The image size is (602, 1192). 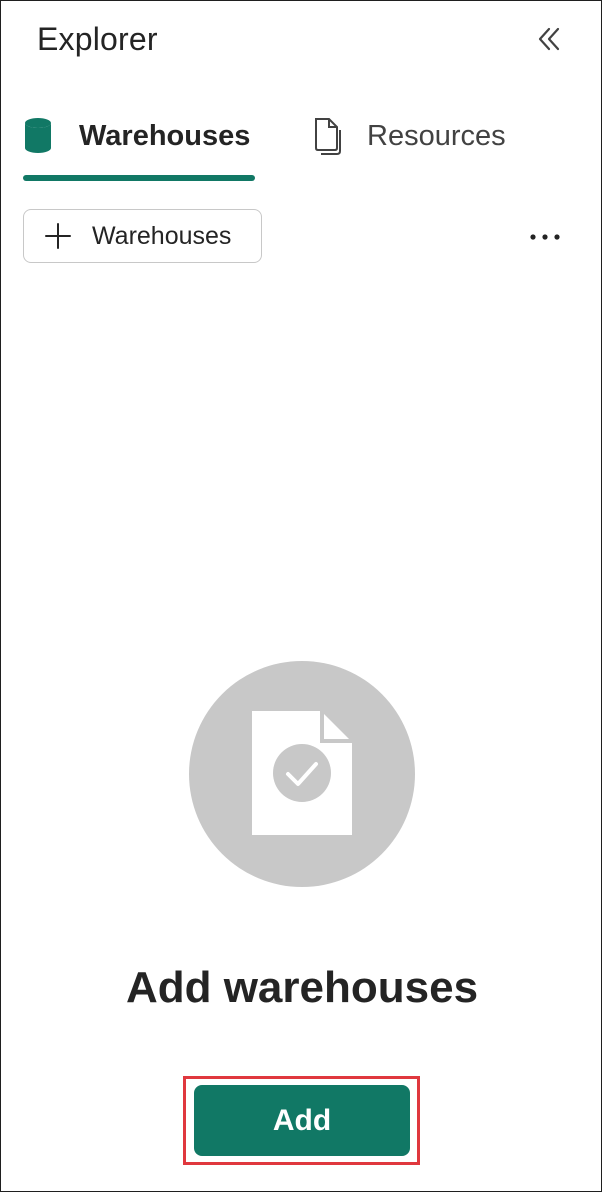 I want to click on explorer-tabs: Warehouses Resources, so click(x=303, y=143).